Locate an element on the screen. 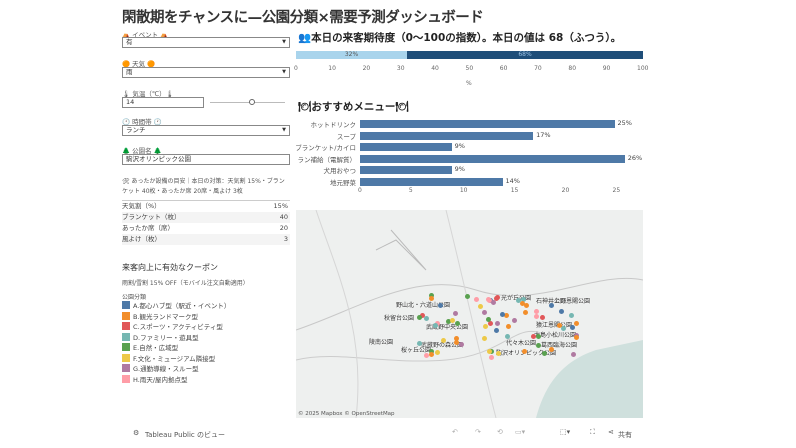 Image resolution: width=796 pixels, height=448 pixels. menu-category: 地元野菜 is located at coordinates (343, 182).